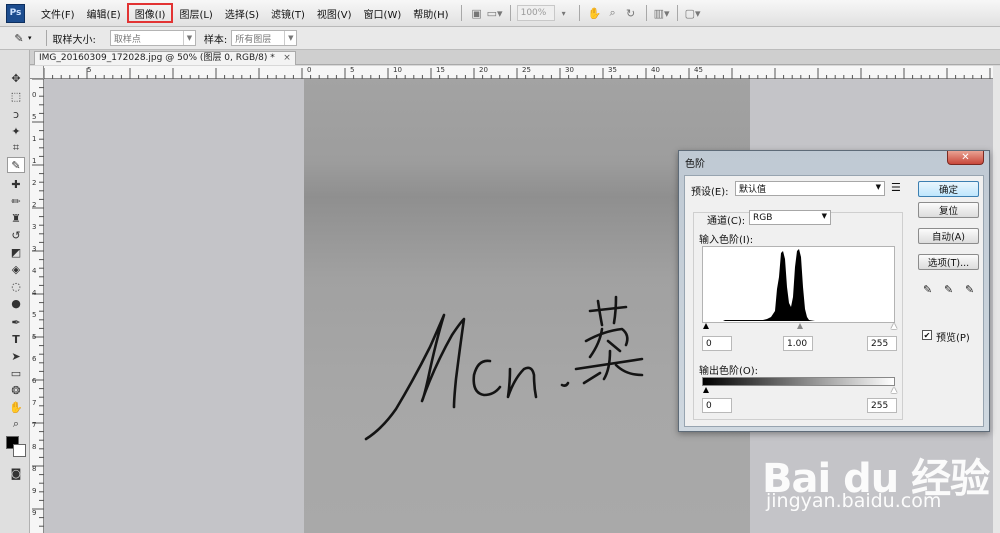 The width and height of the screenshot is (1000, 533). What do you see at coordinates (16, 356) in the screenshot?
I see `path-selection-tool-icon: ➤` at bounding box center [16, 356].